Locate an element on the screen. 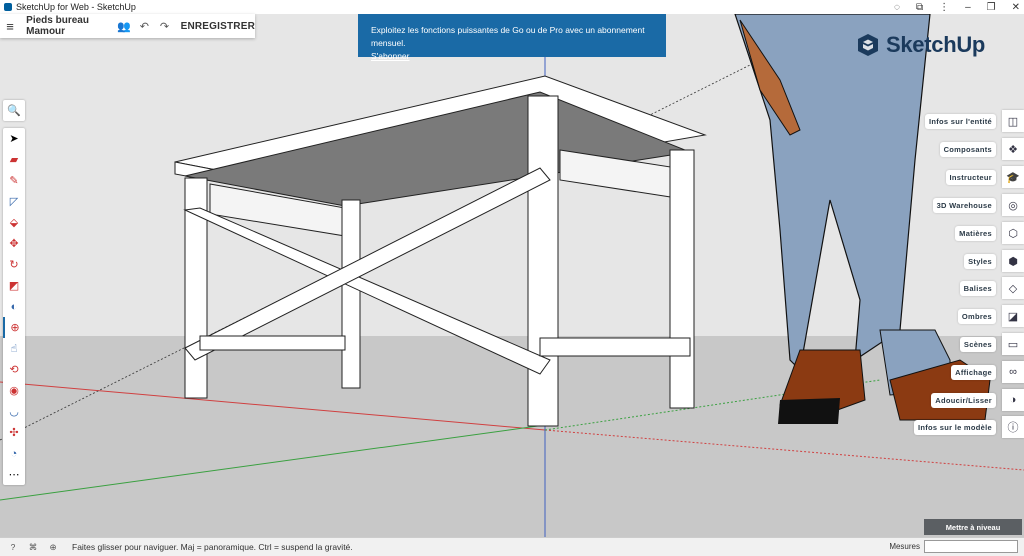 Image resolution: width=1024 pixels, height=556 pixels. panel-label: Affichage is located at coordinates (973, 372).